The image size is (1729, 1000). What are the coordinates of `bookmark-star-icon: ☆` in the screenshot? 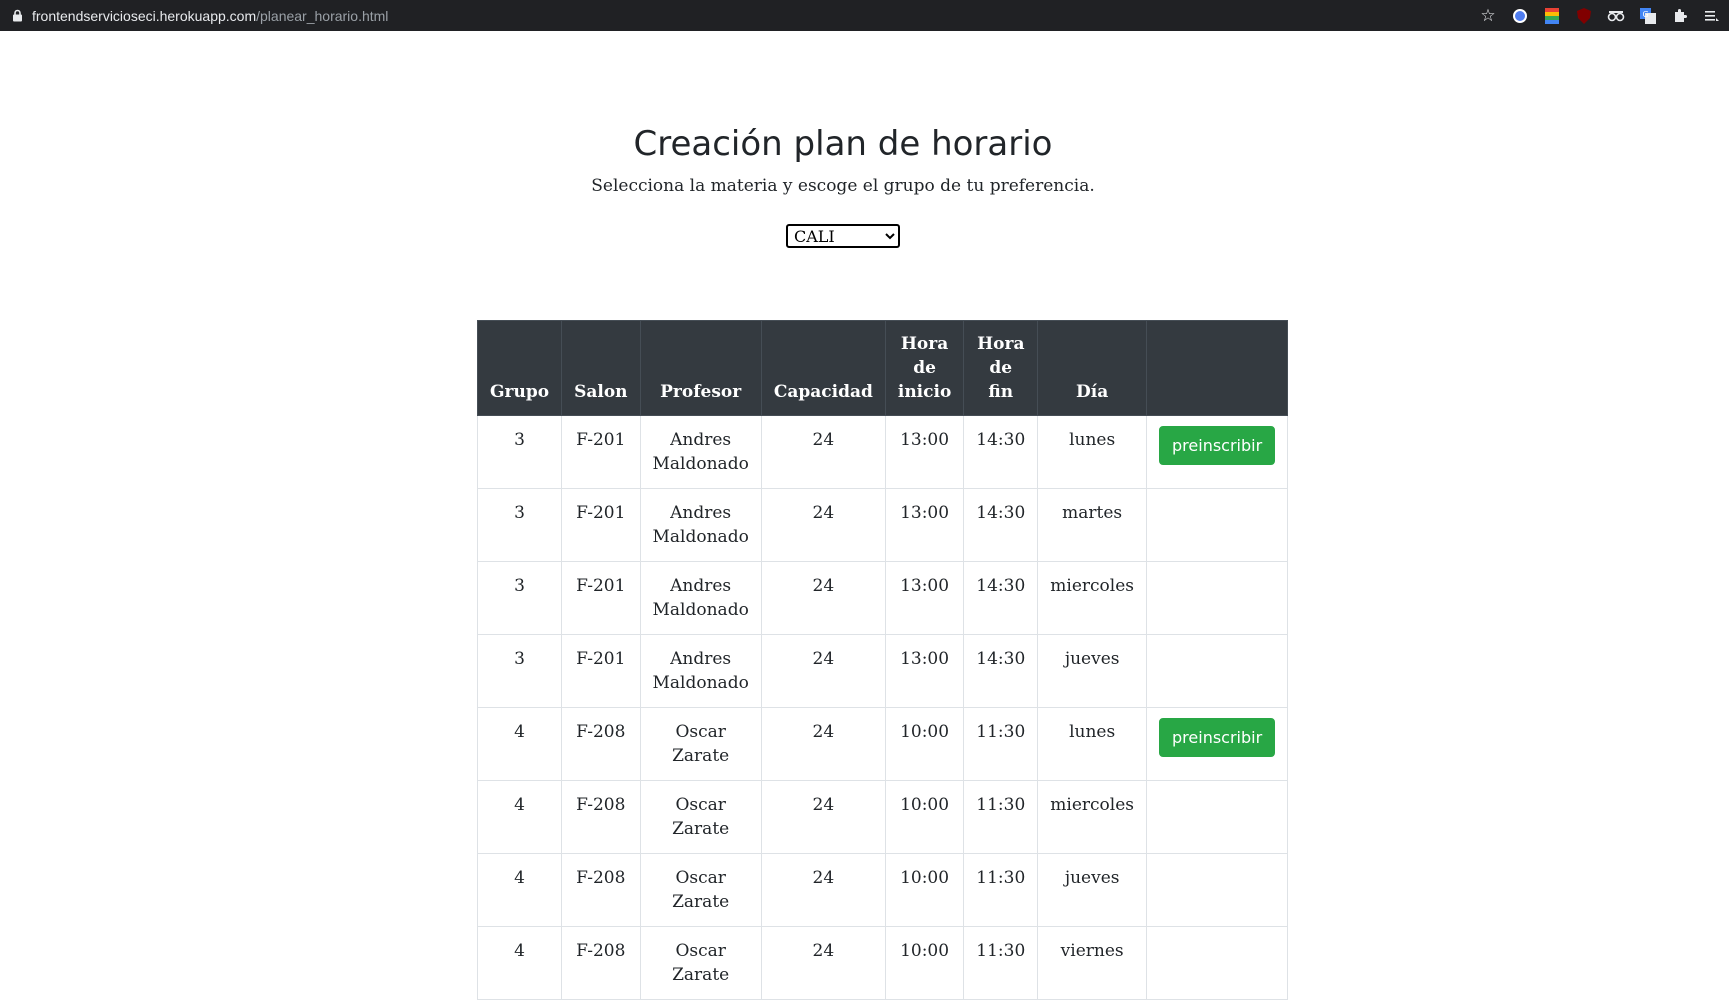 It's located at (1488, 15).